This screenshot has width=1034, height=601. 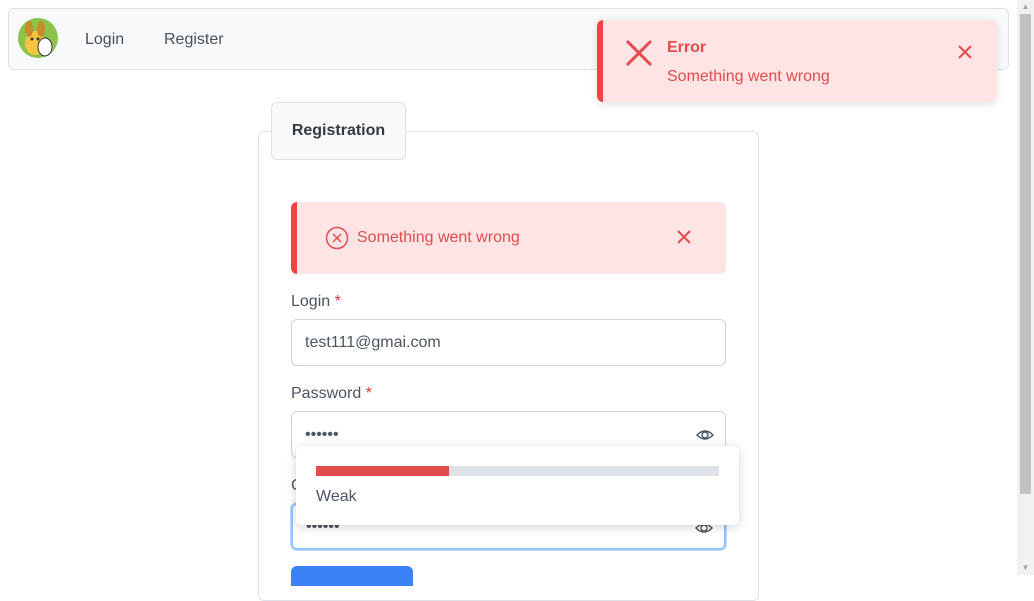 I want to click on strength-meter-fill, so click(x=382, y=471).